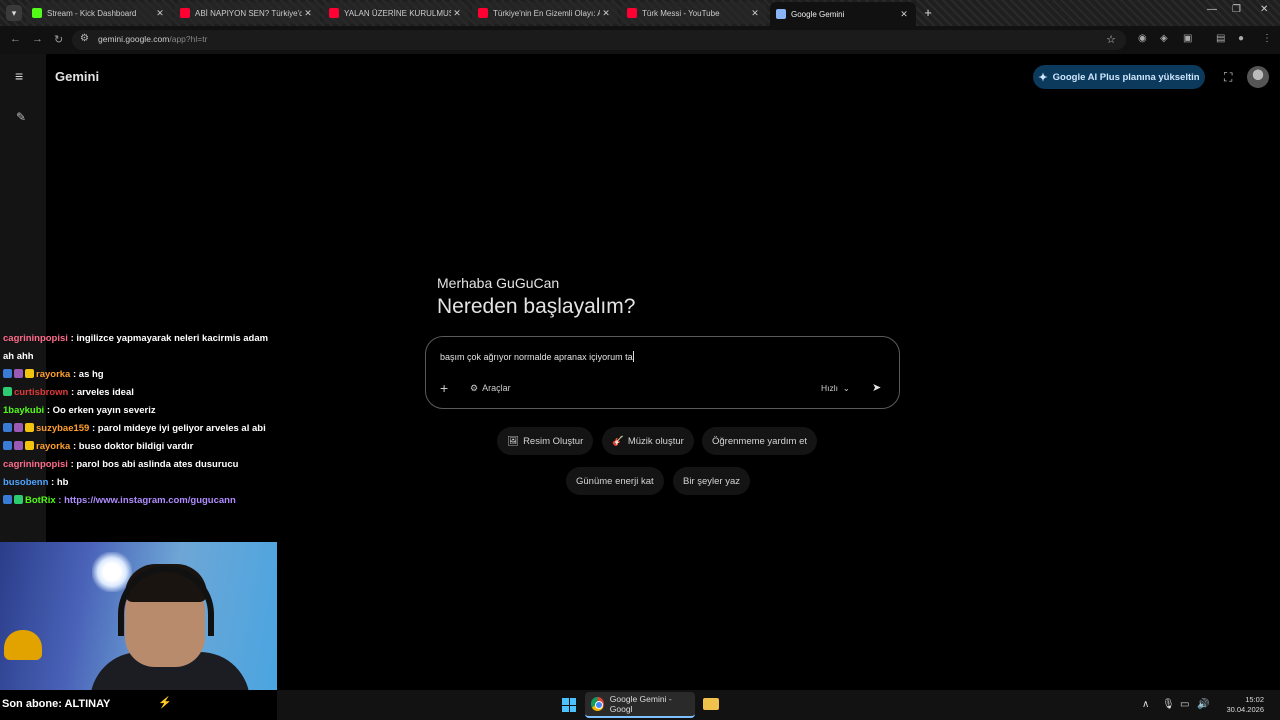 The width and height of the screenshot is (1280, 720). What do you see at coordinates (599, 40) in the screenshot?
I see `url-field: ⚙ gemini.google.com/app?hl=tr ☆` at bounding box center [599, 40].